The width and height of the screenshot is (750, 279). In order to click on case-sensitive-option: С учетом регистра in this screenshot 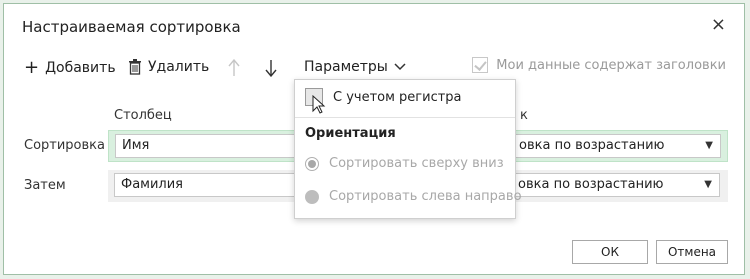, I will do `click(383, 97)`.